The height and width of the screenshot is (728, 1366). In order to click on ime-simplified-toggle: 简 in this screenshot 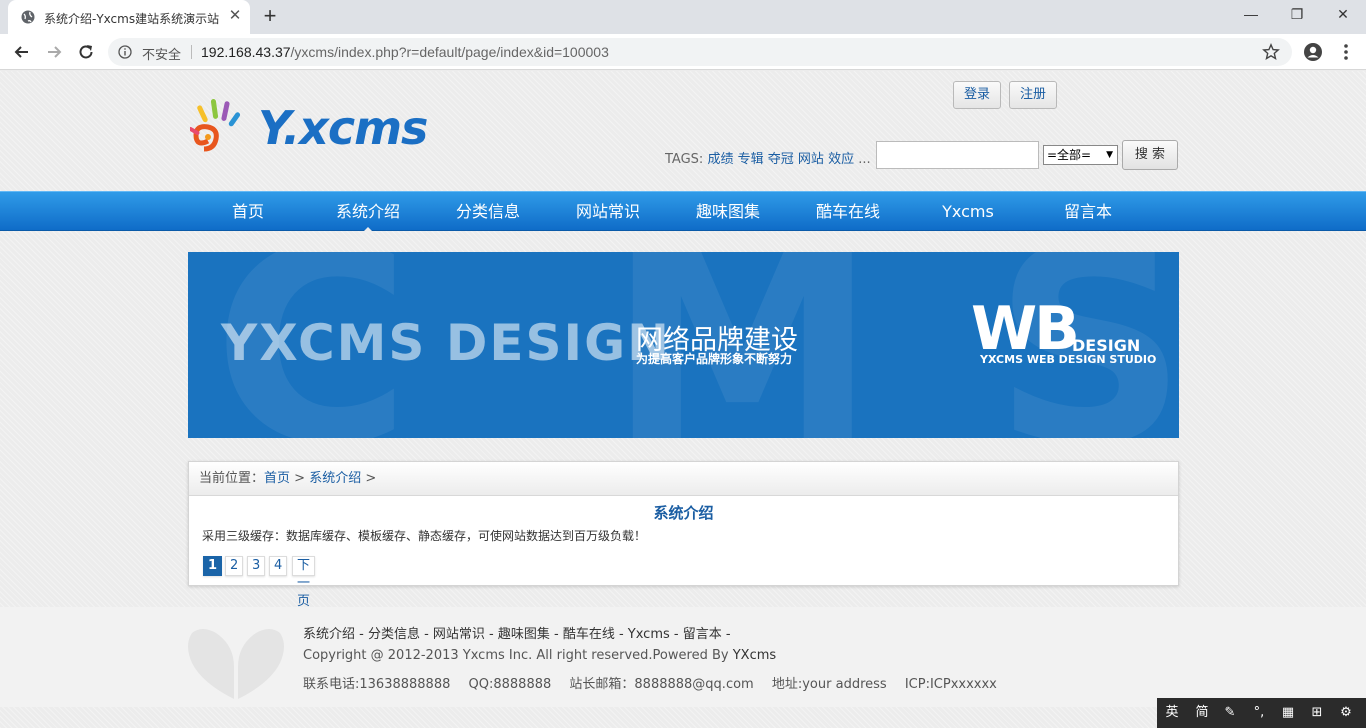, I will do `click(1202, 713)`.